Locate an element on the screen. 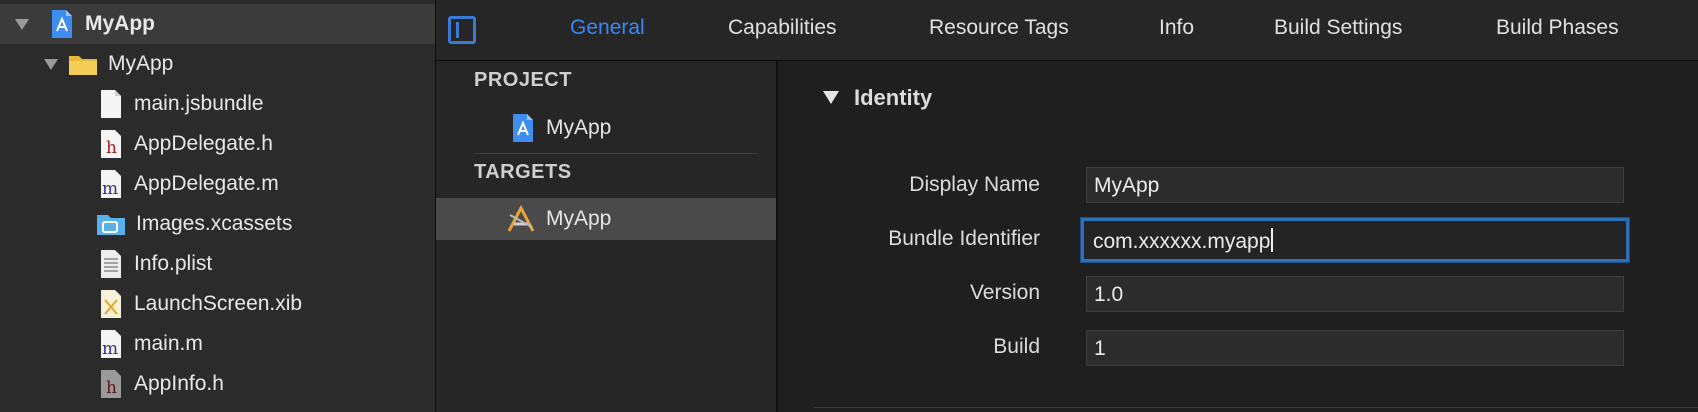 This screenshot has width=1698, height=412. navigator-item-file: Images.xcassets is located at coordinates (217, 224).